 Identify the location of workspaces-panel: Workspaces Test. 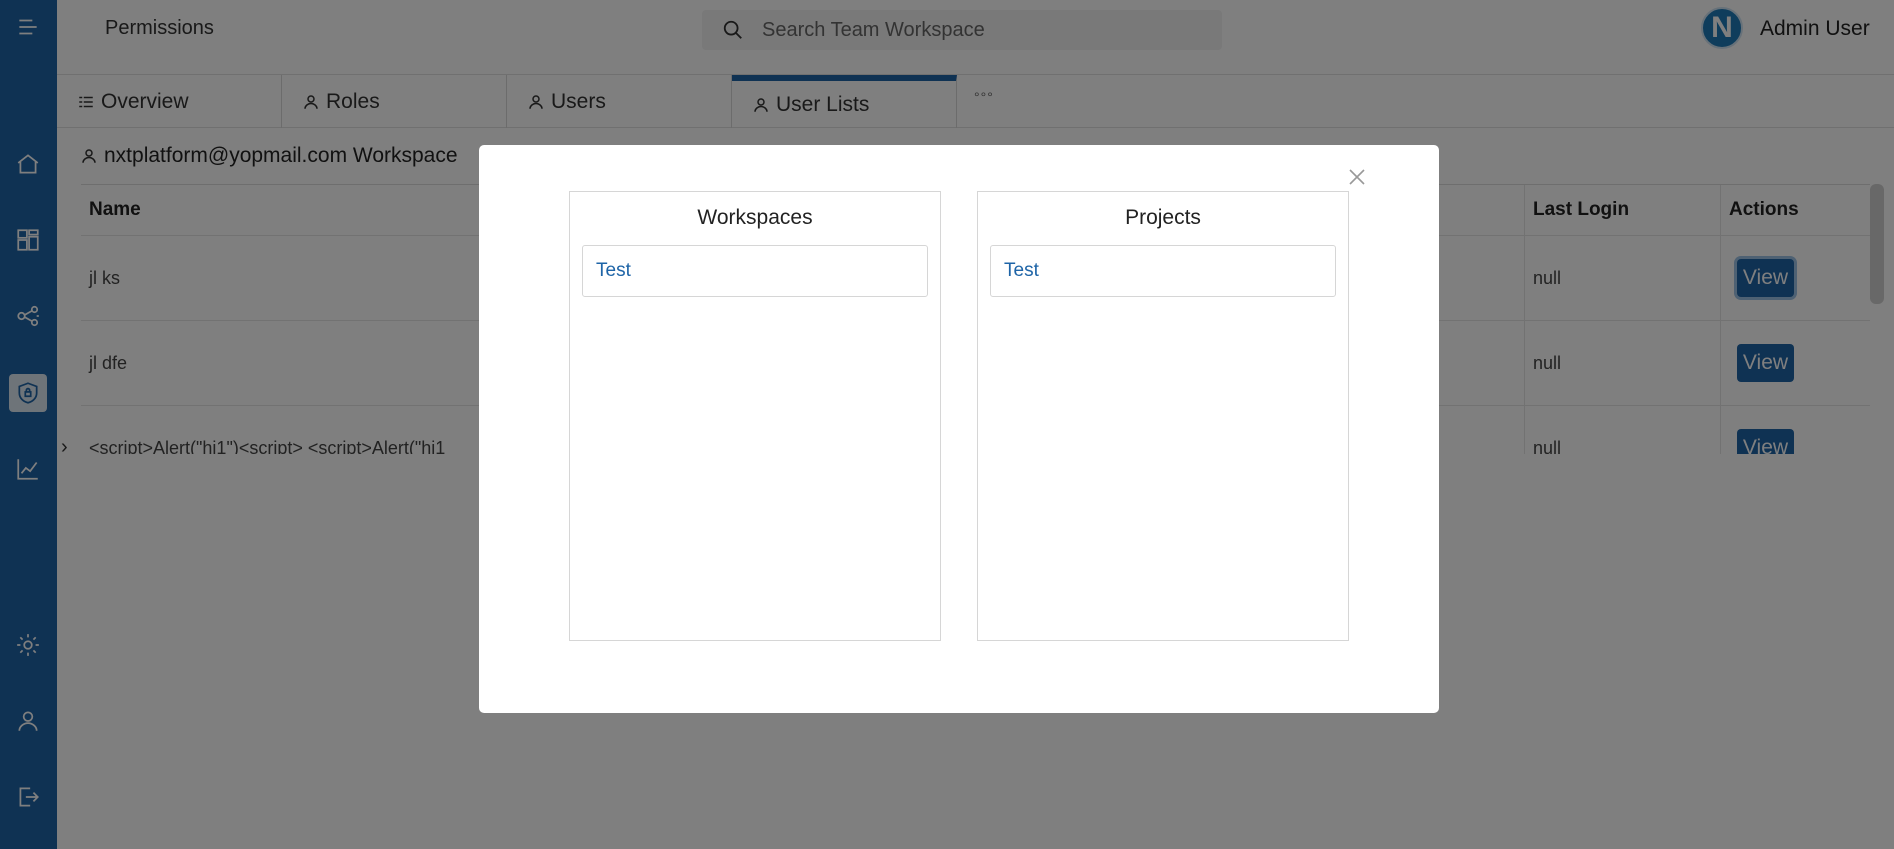
(755, 416).